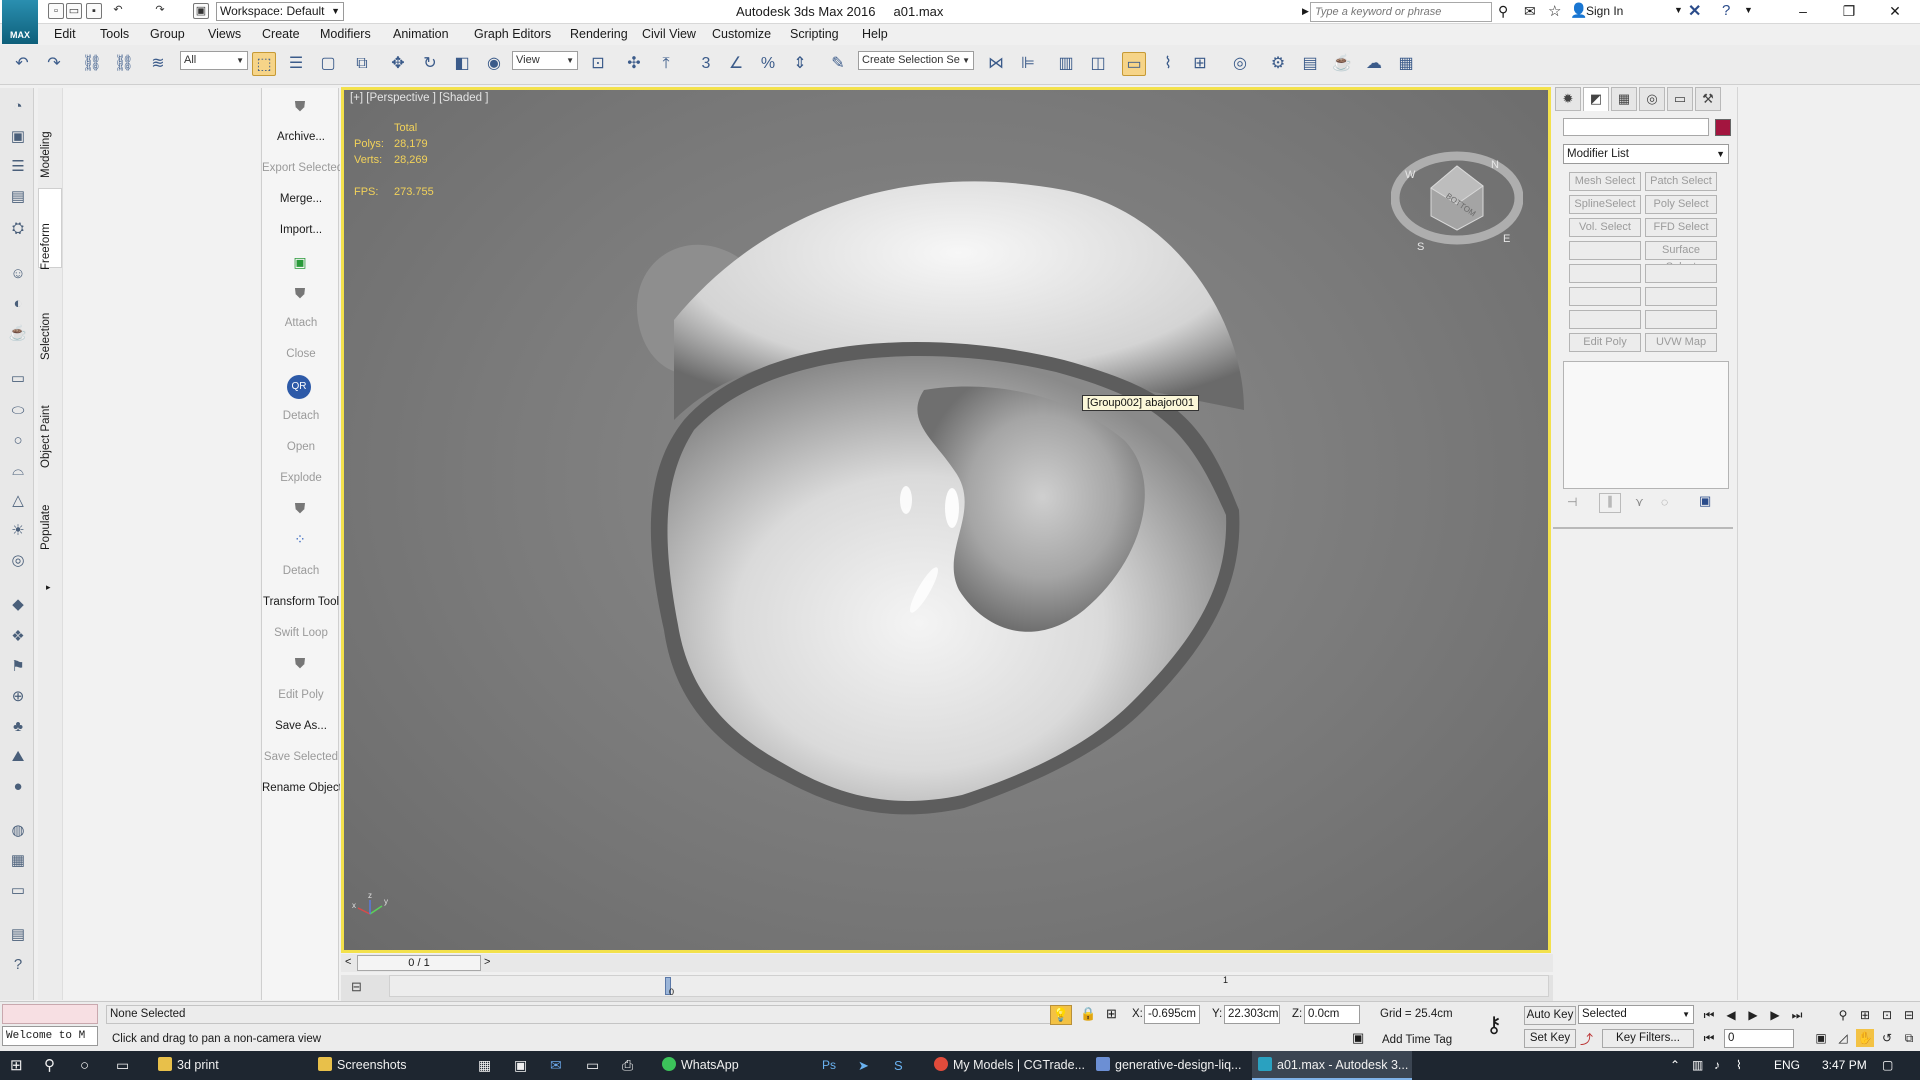 The image size is (1920, 1080). Describe the element at coordinates (800, 64) in the screenshot. I see `spinner-snap-icon: ⇕` at that location.